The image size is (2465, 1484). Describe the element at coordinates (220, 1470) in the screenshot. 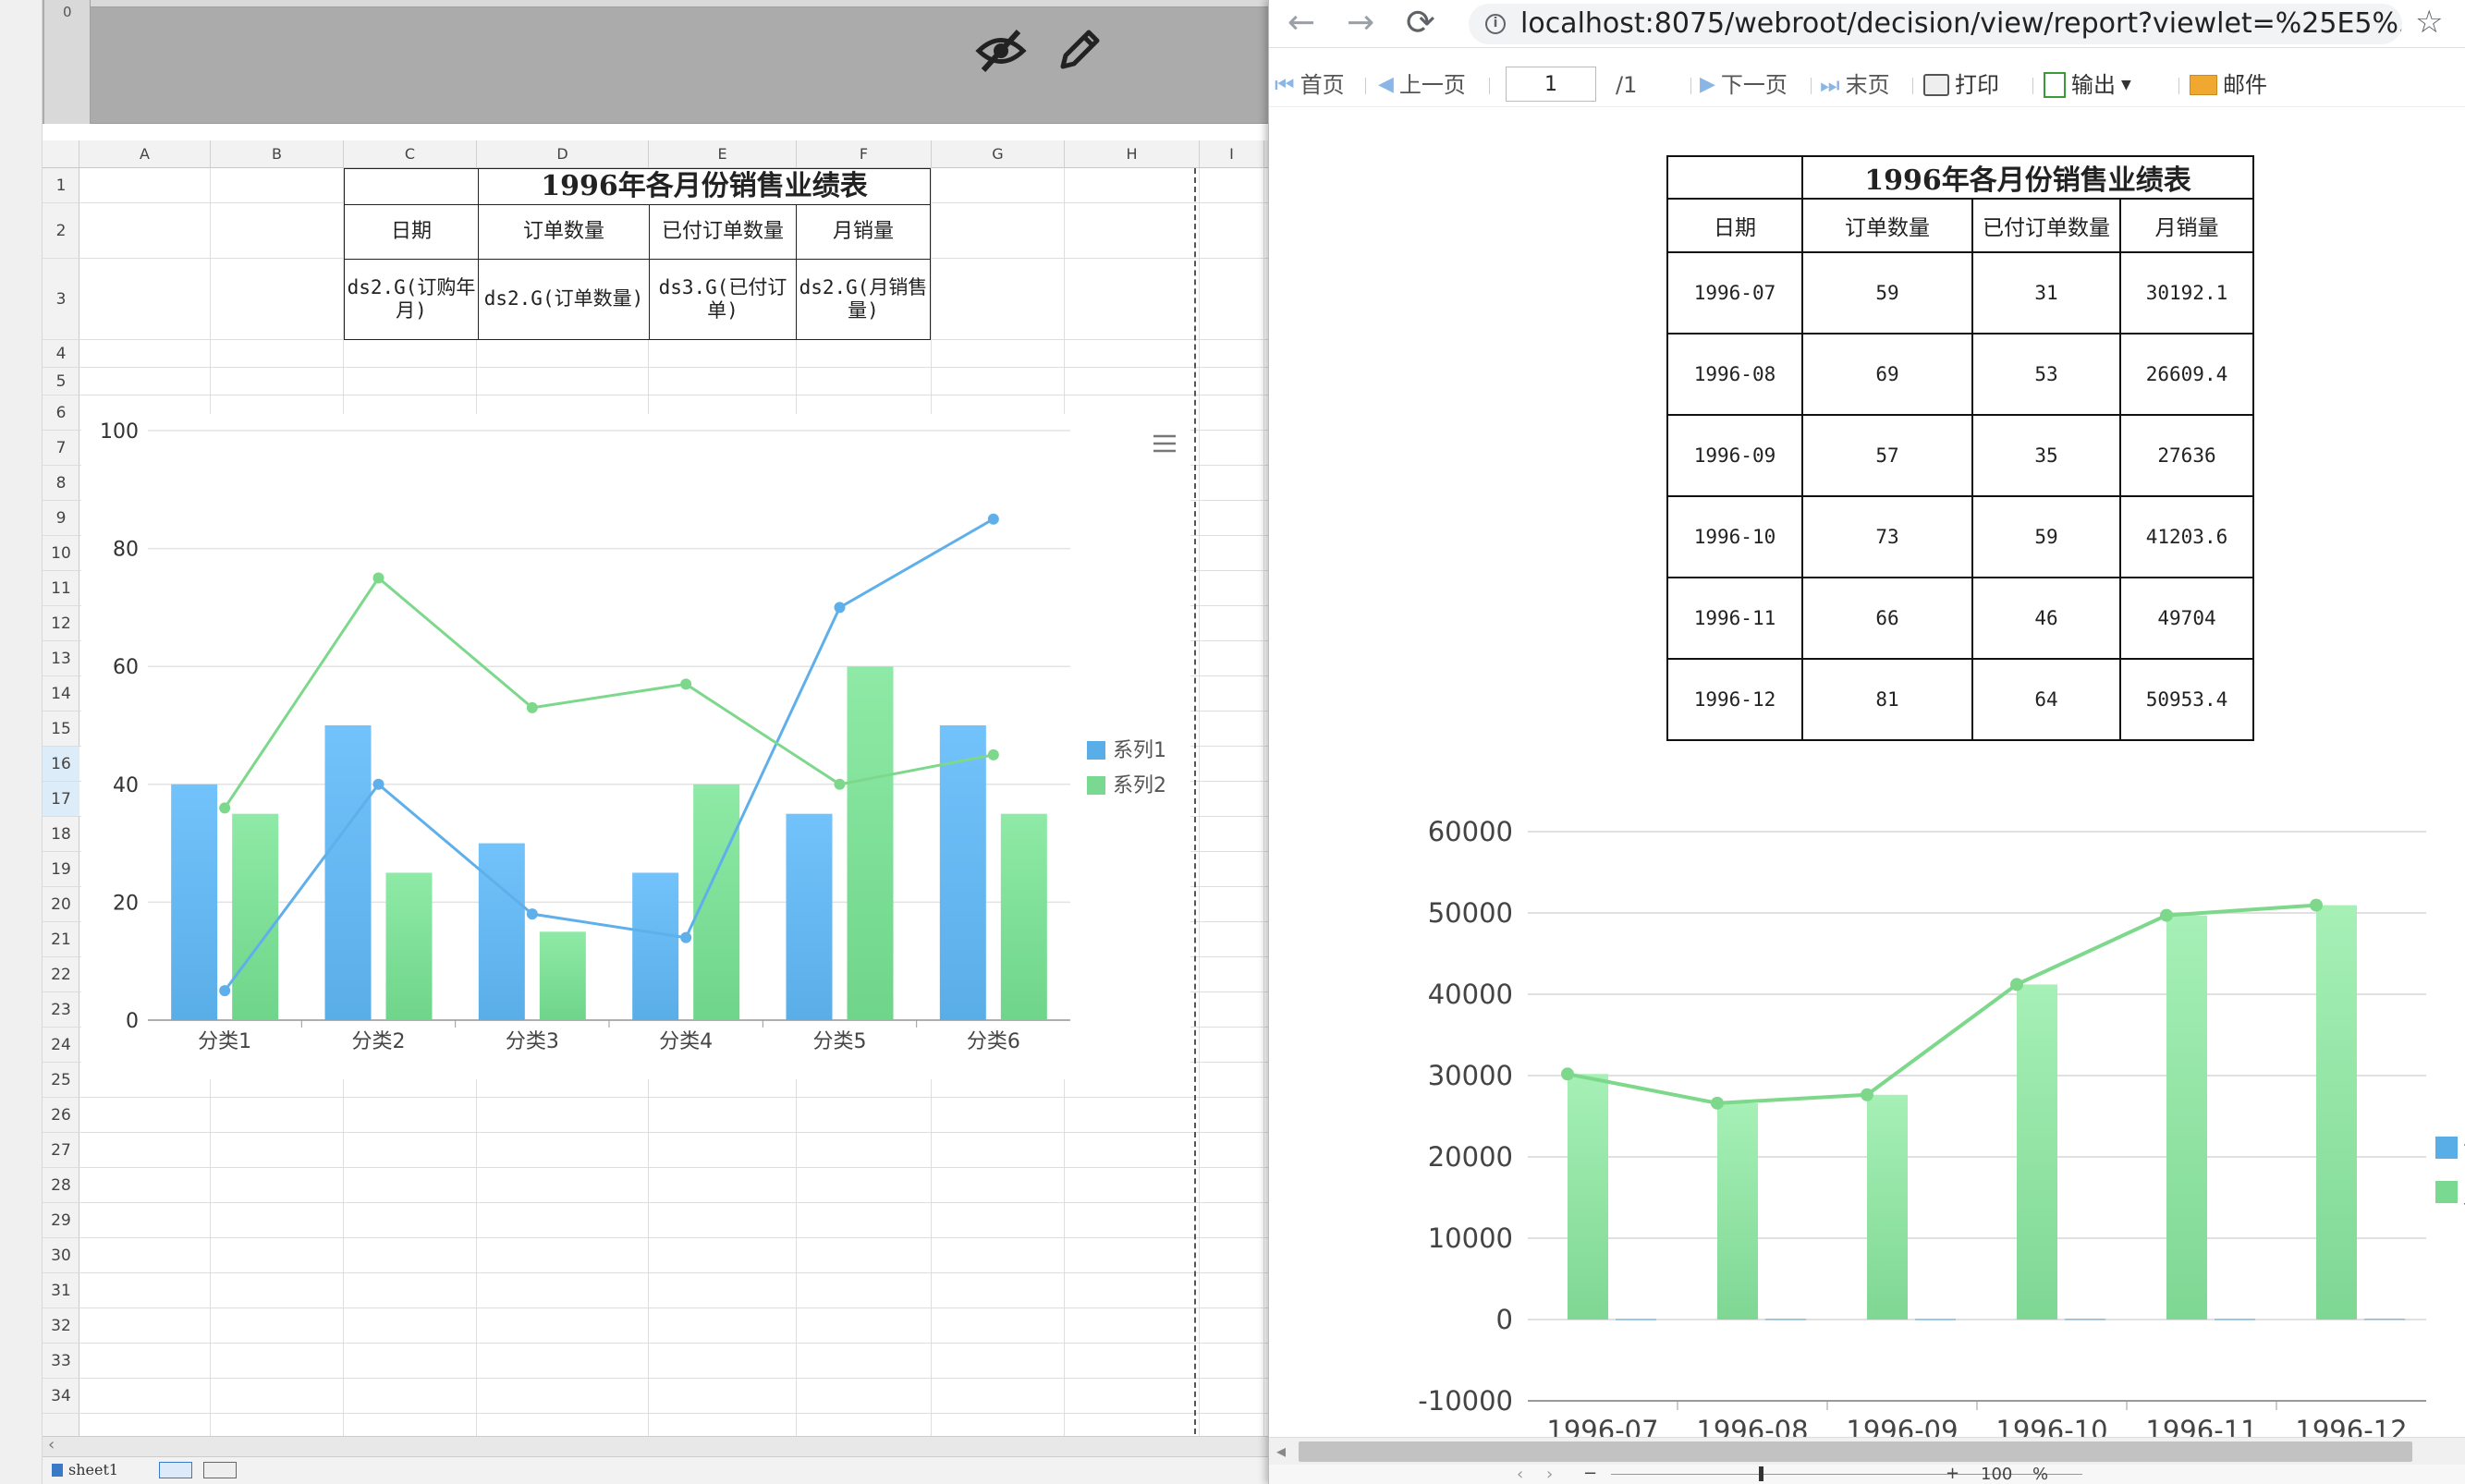

I see `add-report-sheet-icon` at that location.